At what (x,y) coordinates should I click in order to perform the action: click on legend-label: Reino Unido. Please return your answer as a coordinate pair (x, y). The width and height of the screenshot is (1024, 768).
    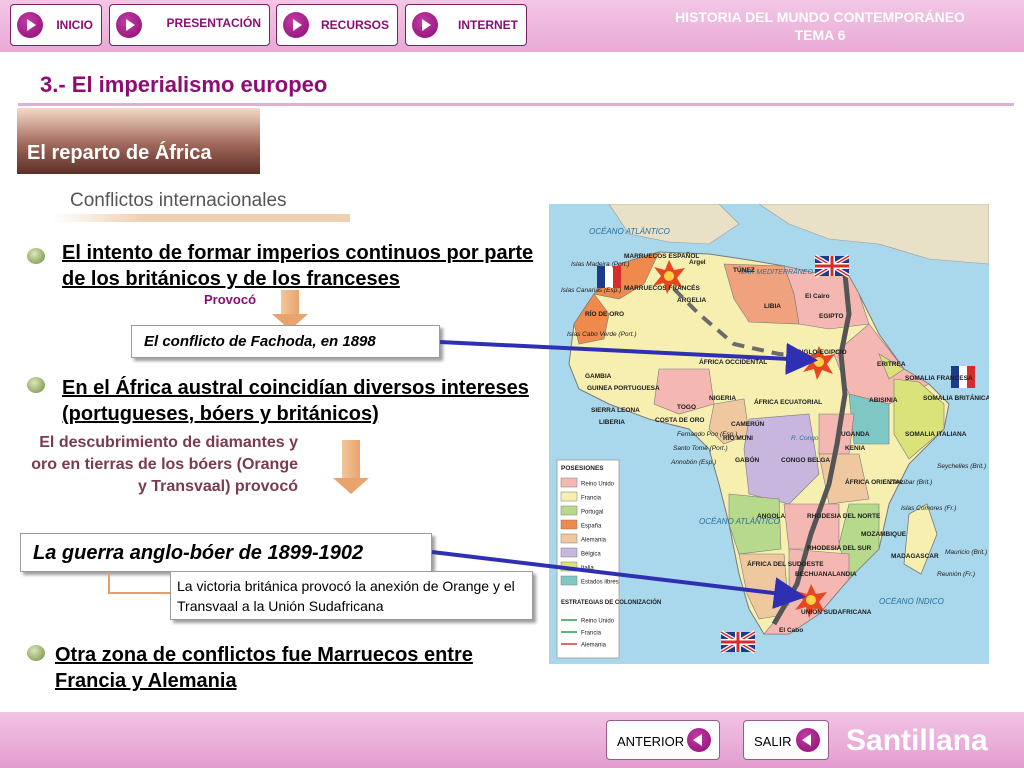
    Looking at the image, I should click on (598, 485).